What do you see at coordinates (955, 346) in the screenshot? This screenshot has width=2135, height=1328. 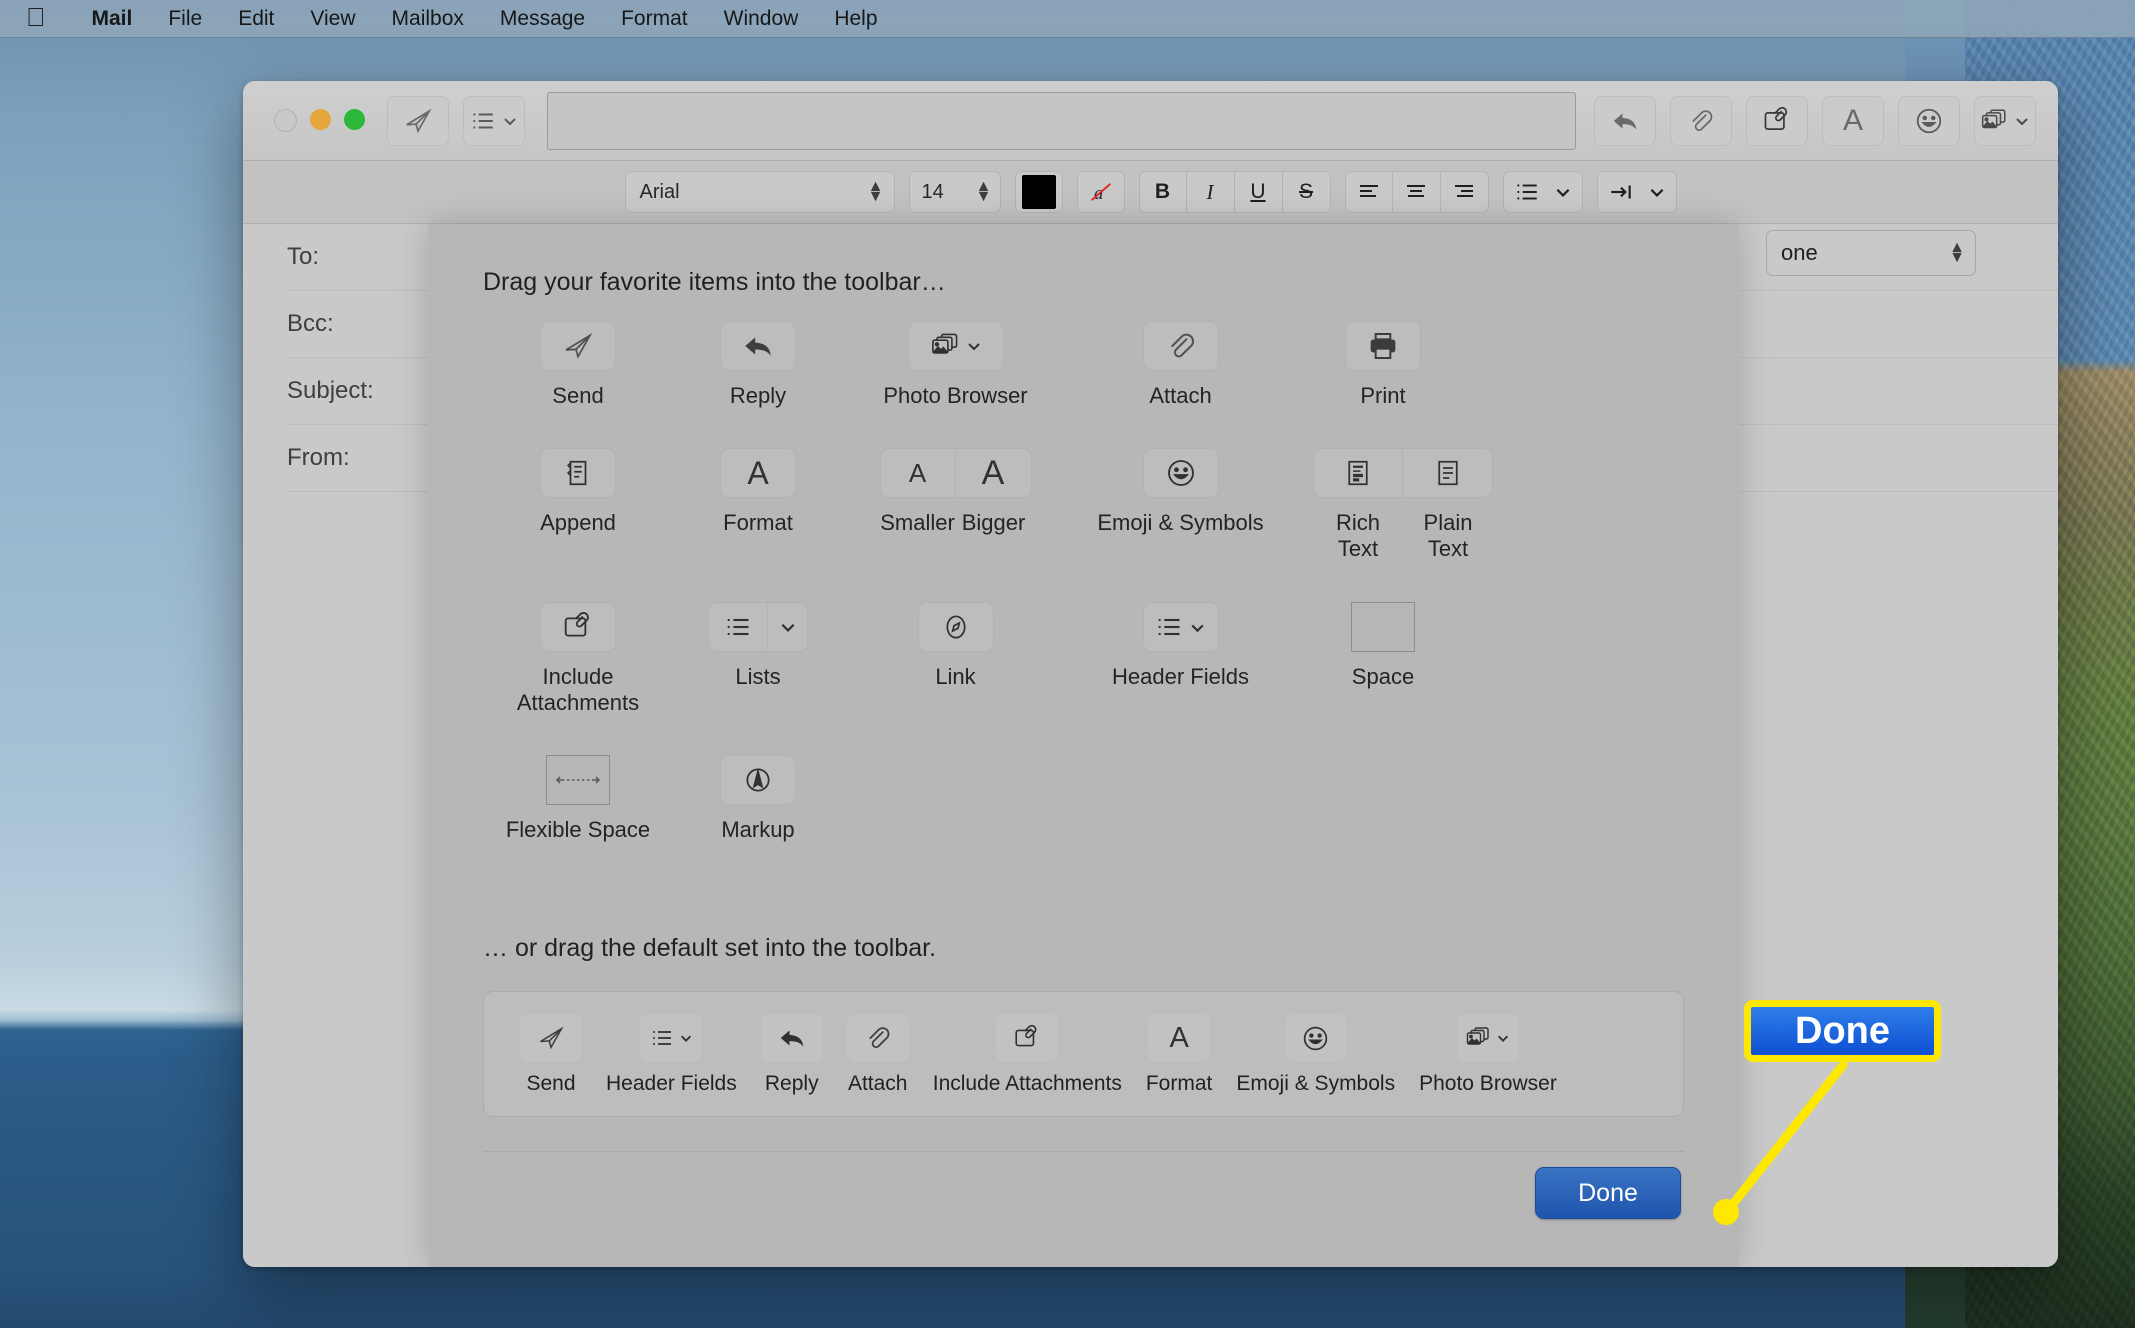 I see `photo-browser-palette-button` at bounding box center [955, 346].